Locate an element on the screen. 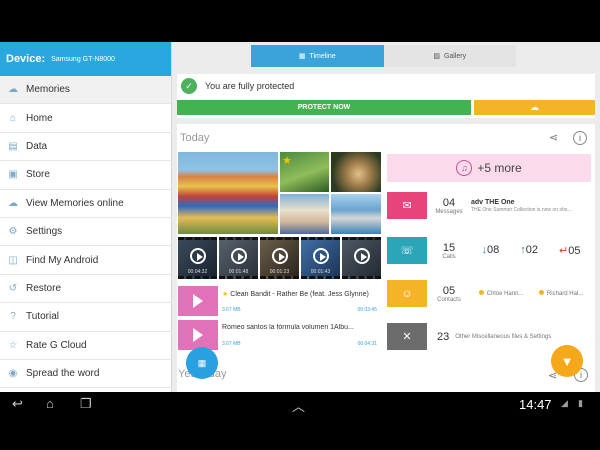 This screenshot has height=450, width=600. video-duration: 00:01:48 is located at coordinates (238, 272).